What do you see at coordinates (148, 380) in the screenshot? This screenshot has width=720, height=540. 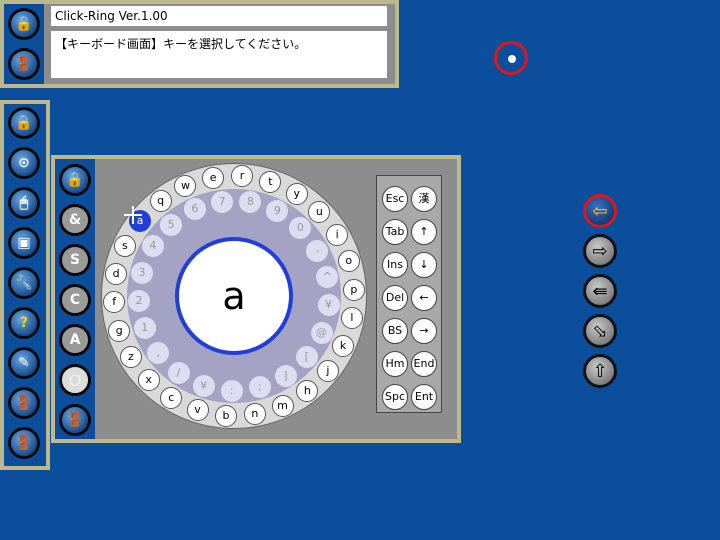 I see `ring-key-x: x` at bounding box center [148, 380].